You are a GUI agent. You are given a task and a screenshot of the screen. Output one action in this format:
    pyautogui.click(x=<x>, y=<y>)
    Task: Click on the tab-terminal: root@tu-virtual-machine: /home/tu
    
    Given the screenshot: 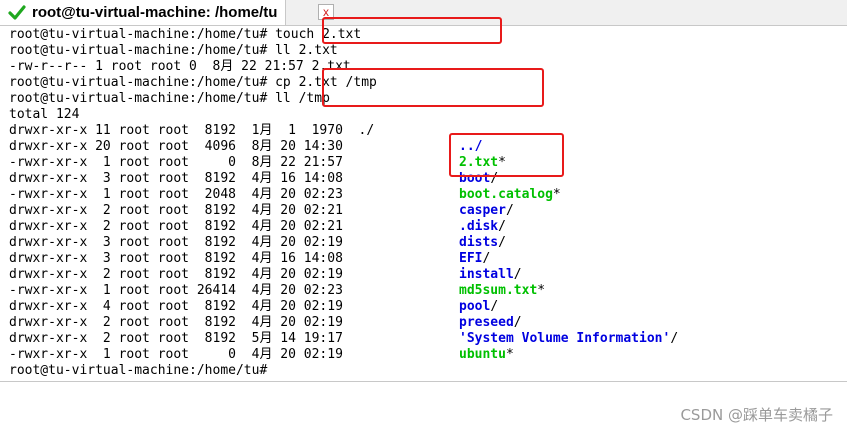 What is the action you would take?
    pyautogui.click(x=143, y=12)
    